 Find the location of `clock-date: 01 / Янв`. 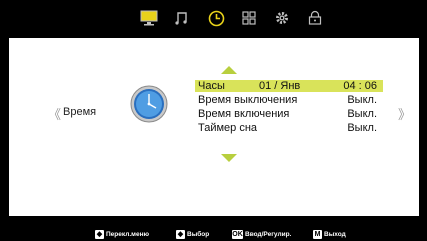

clock-date: 01 / Янв is located at coordinates (280, 86).